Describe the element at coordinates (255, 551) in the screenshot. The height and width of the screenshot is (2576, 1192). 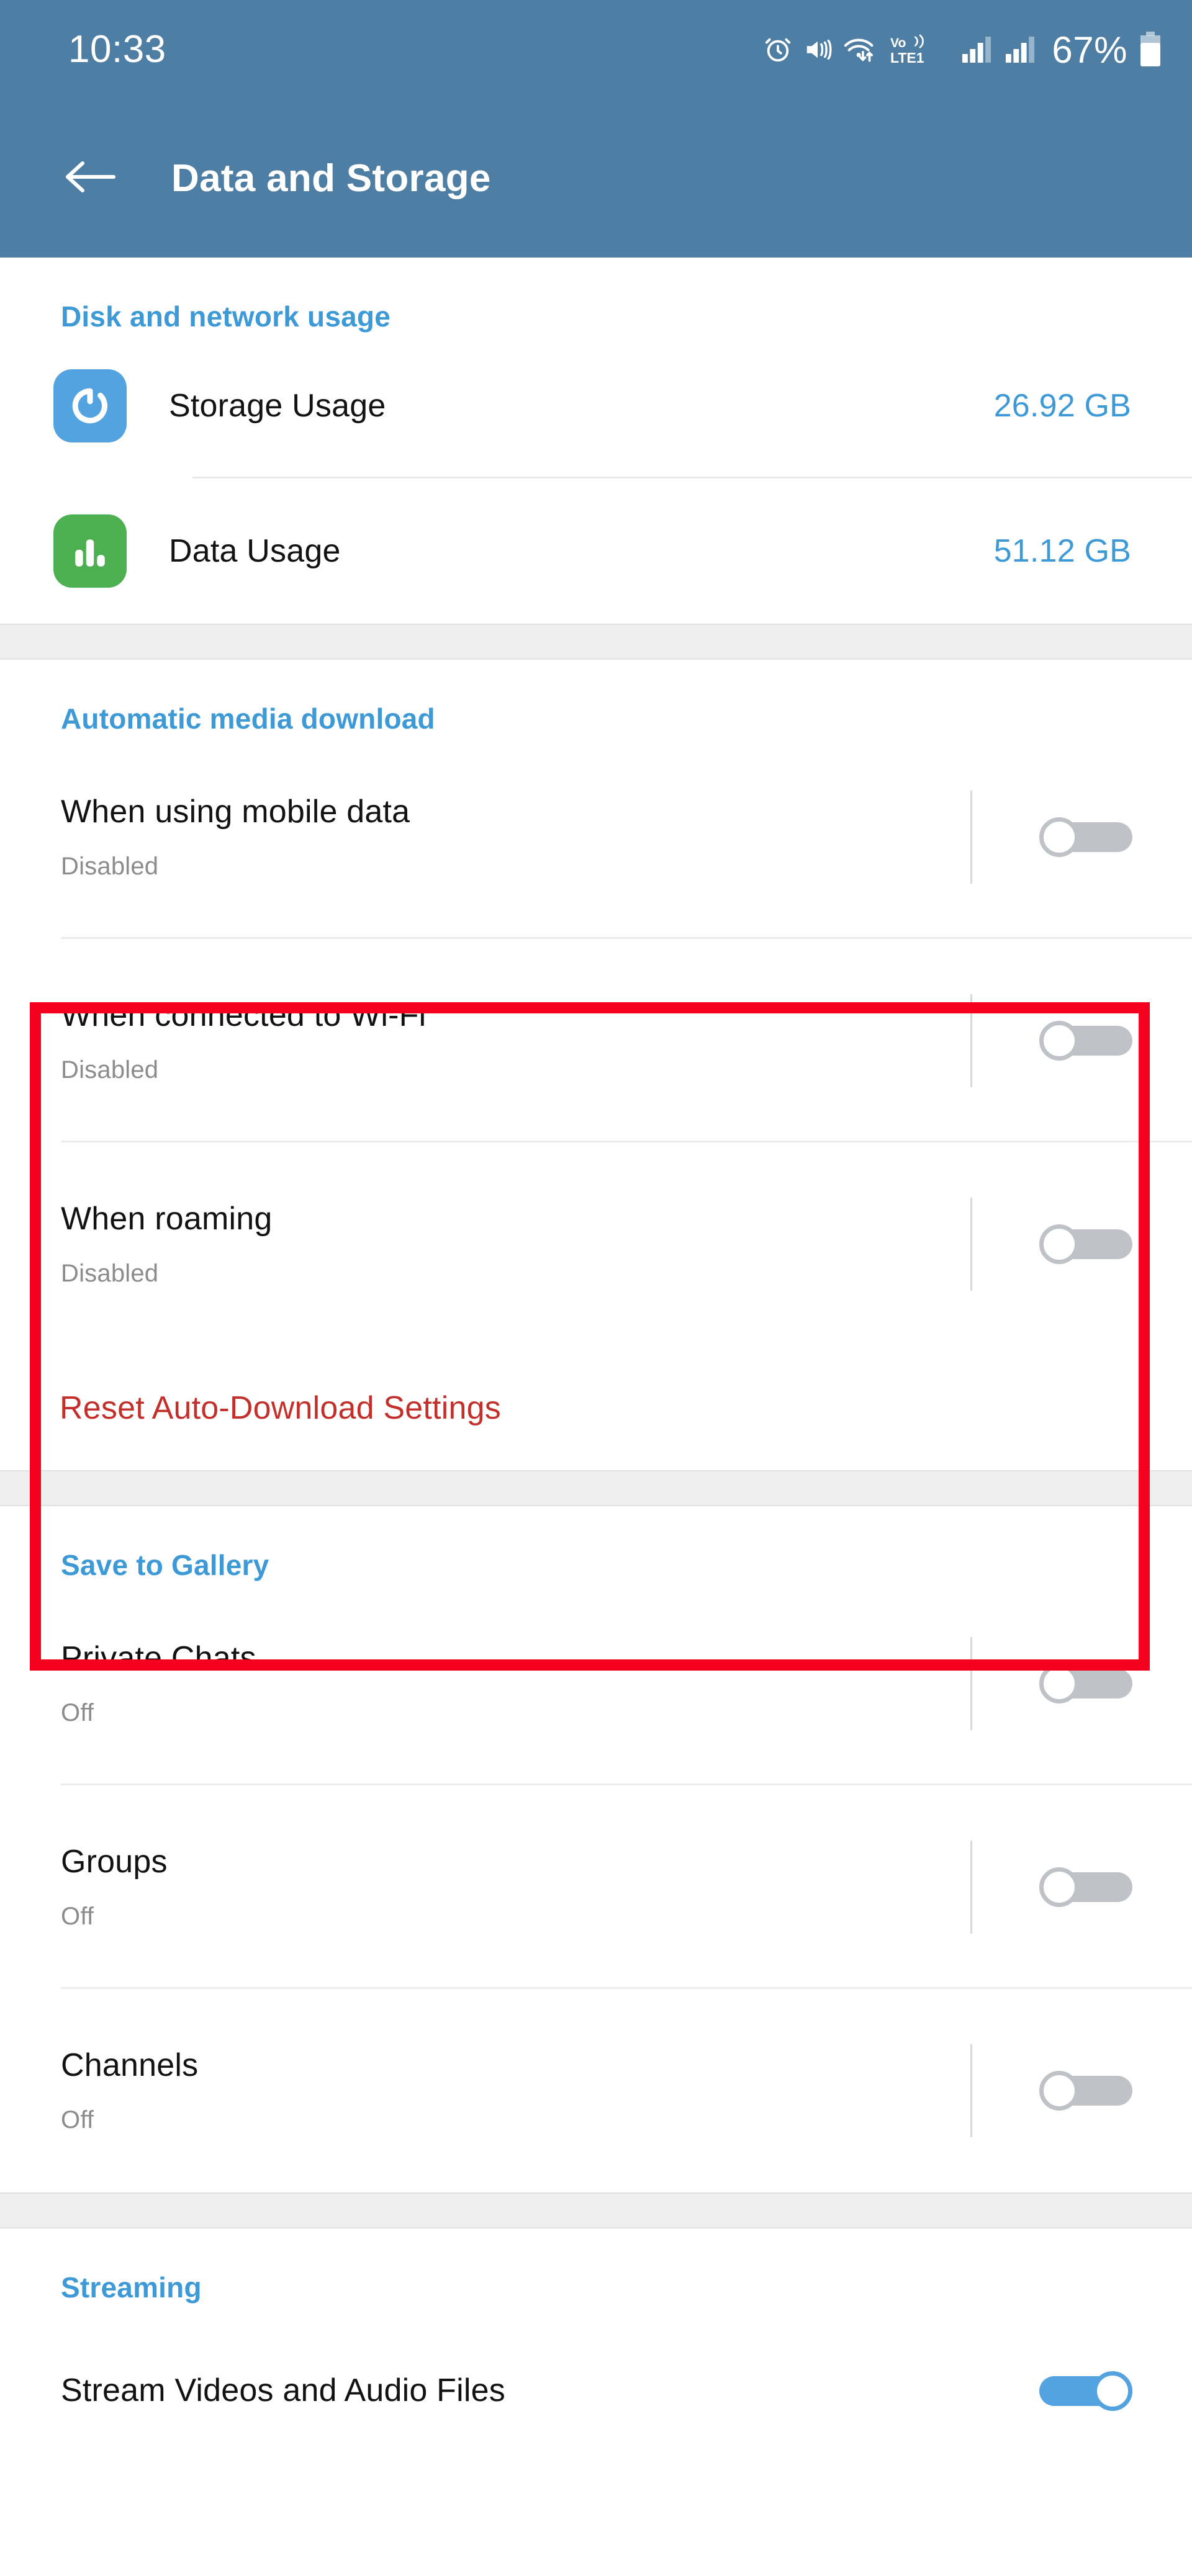
I see `data-usage-label: Data Usage` at that location.